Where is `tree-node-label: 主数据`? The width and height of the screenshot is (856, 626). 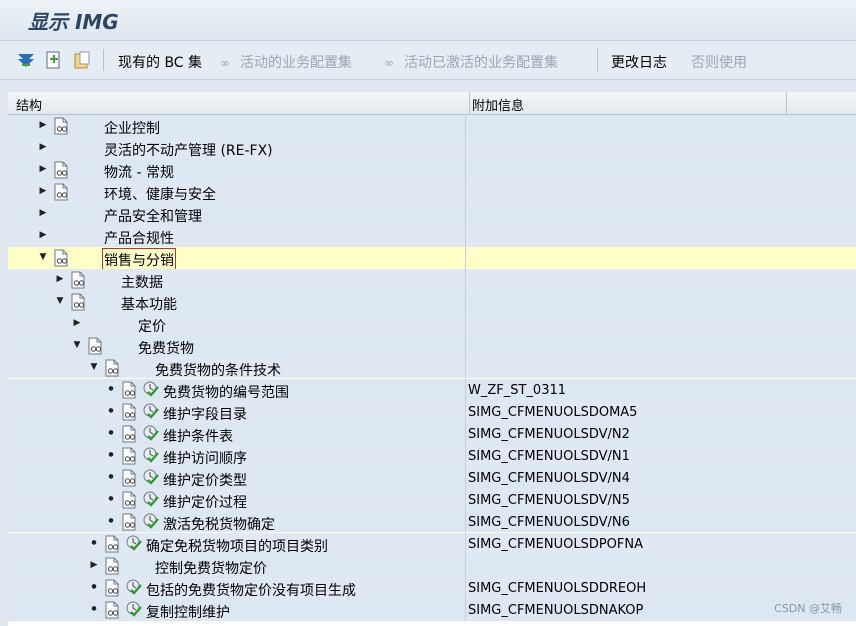
tree-node-label: 主数据 is located at coordinates (142, 282).